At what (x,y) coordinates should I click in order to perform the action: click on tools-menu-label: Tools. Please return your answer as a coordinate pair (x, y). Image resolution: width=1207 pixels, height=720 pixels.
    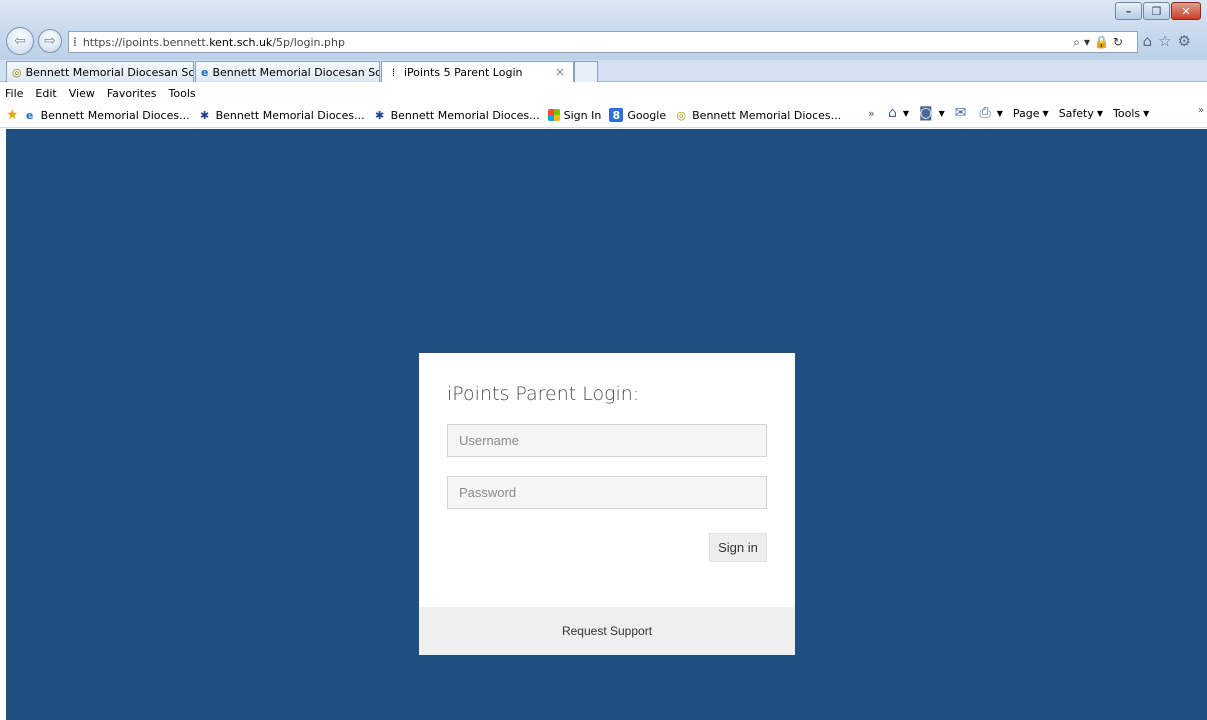
    Looking at the image, I should click on (1127, 113).